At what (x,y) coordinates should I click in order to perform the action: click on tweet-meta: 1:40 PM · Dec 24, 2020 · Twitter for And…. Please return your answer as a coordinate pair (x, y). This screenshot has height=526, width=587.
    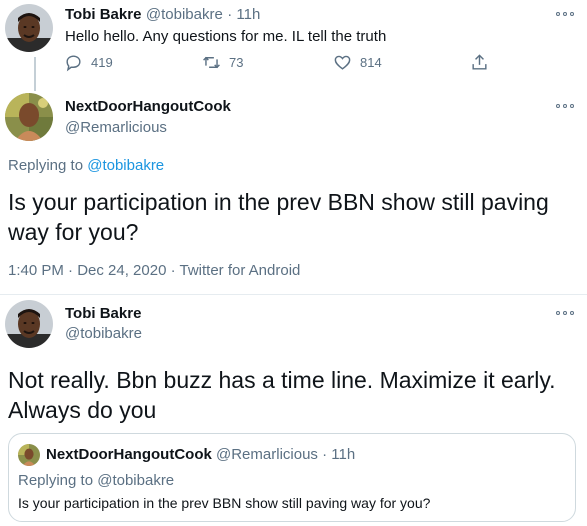
    Looking at the image, I should click on (154, 270).